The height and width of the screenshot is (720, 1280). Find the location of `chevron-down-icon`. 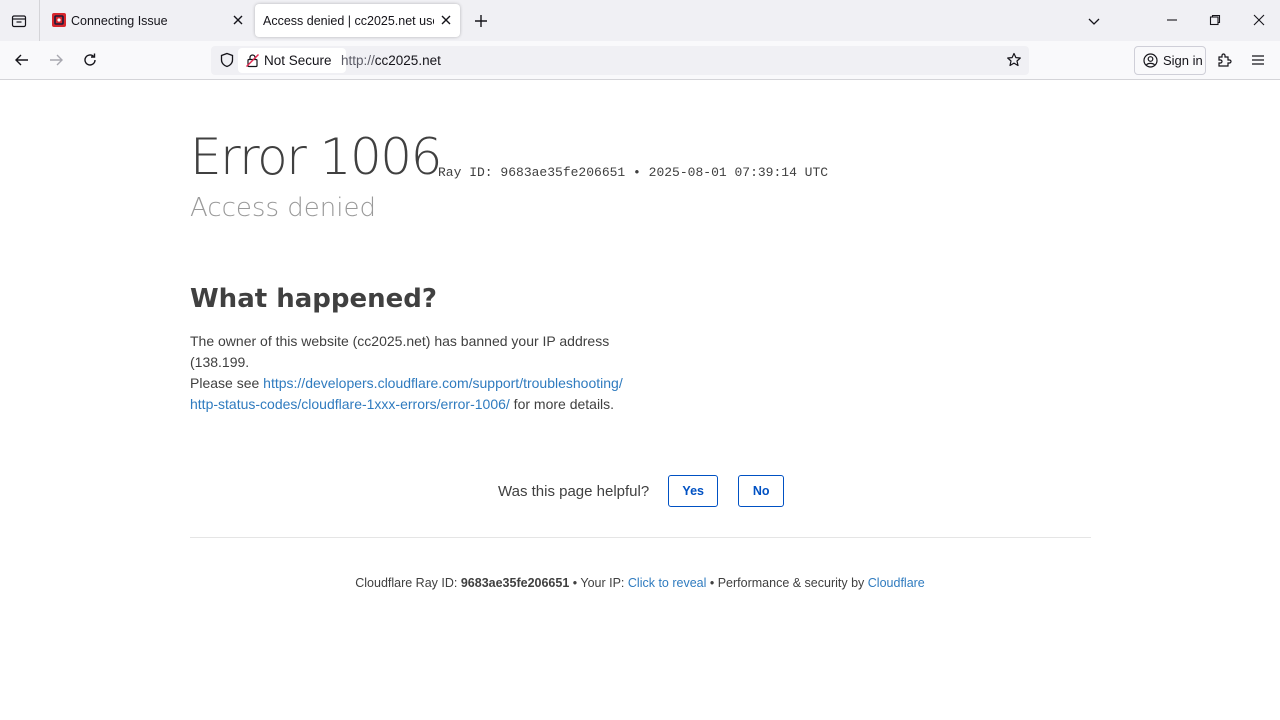

chevron-down-icon is located at coordinates (1094, 21).